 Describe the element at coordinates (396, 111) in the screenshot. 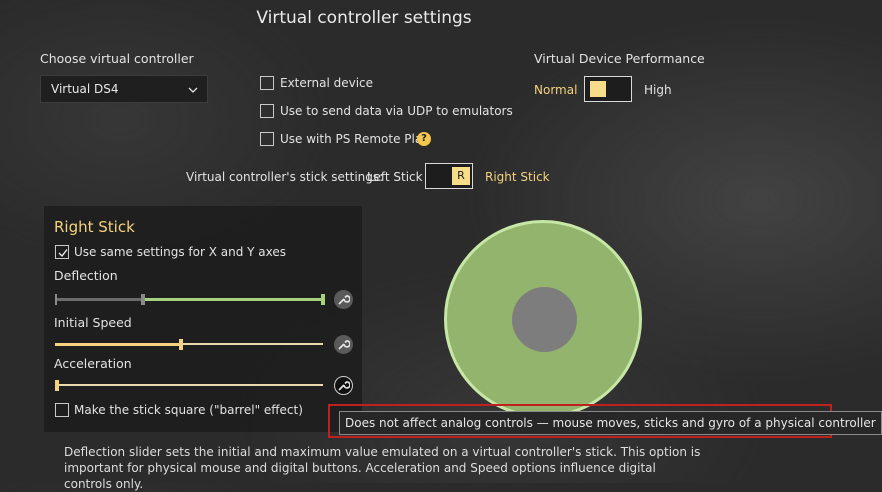

I see `udp-label: Use to send data via UDP to emulators` at that location.